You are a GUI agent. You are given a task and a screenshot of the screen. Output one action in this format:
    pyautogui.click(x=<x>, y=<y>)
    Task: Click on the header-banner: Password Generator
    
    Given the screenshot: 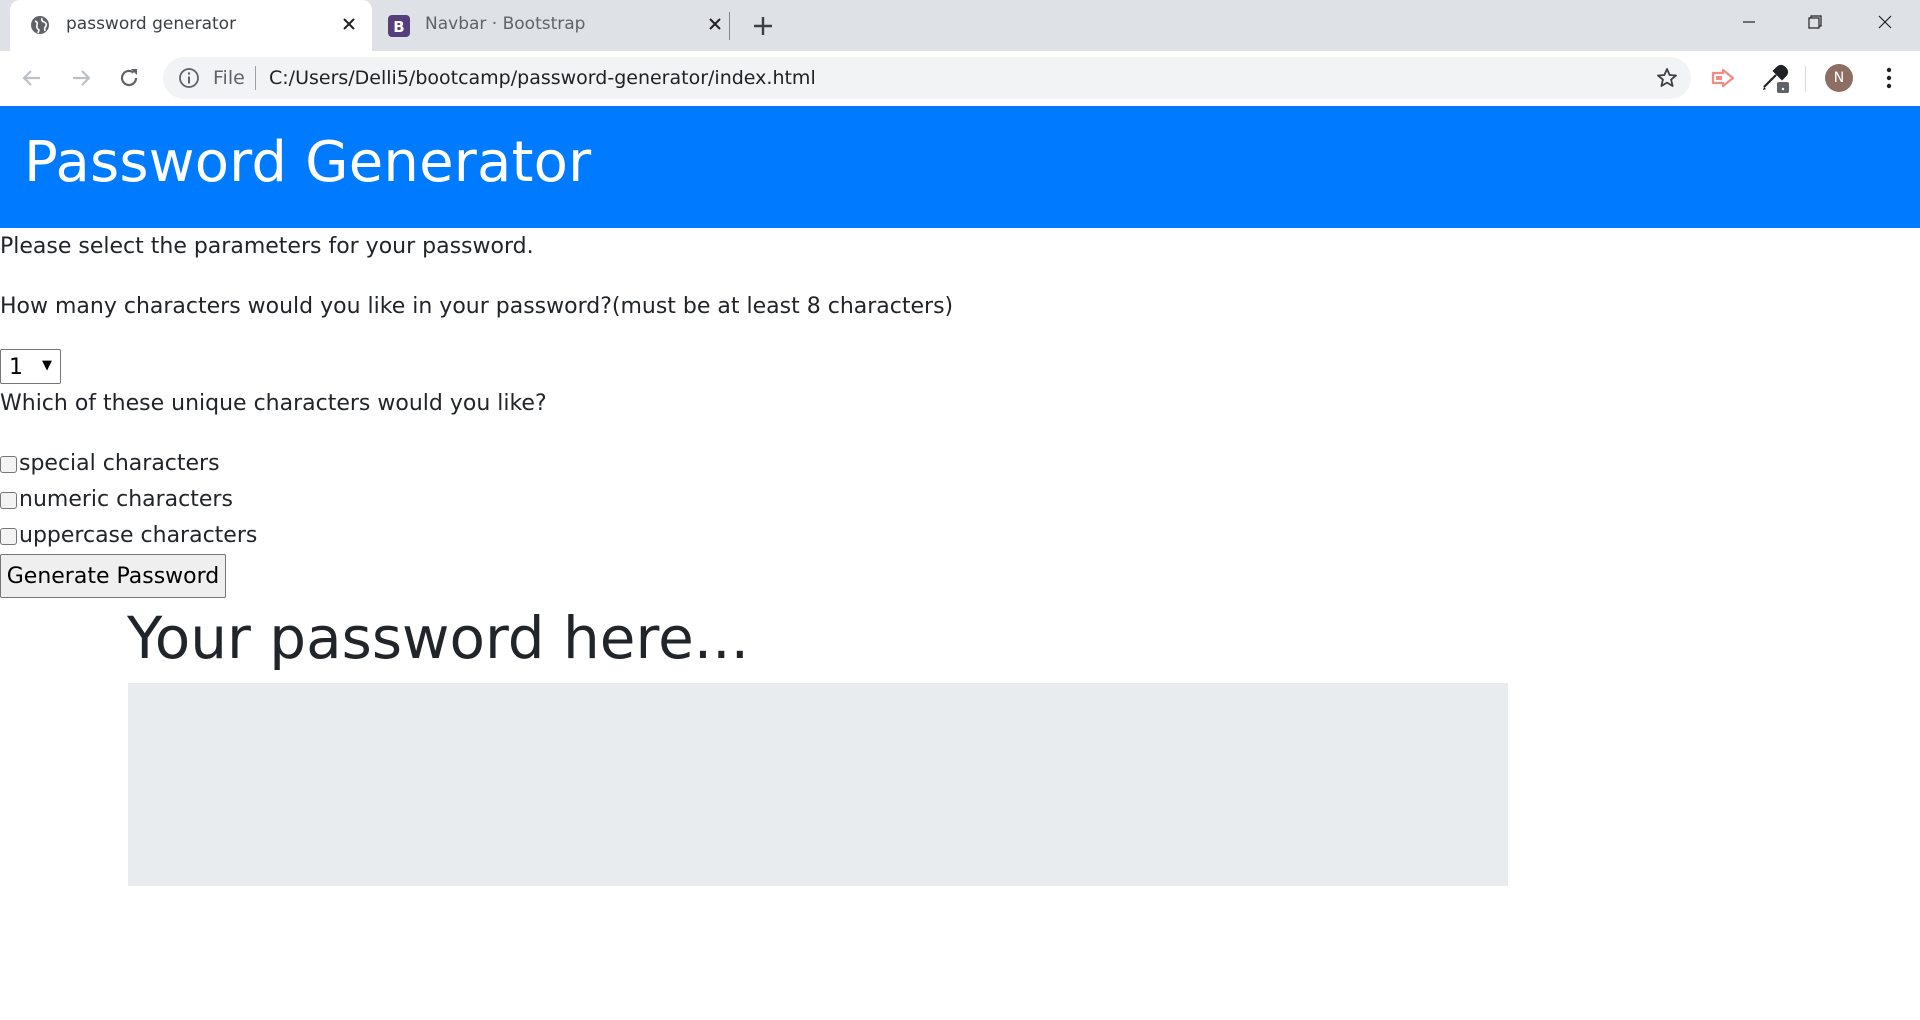 What is the action you would take?
    pyautogui.click(x=960, y=167)
    